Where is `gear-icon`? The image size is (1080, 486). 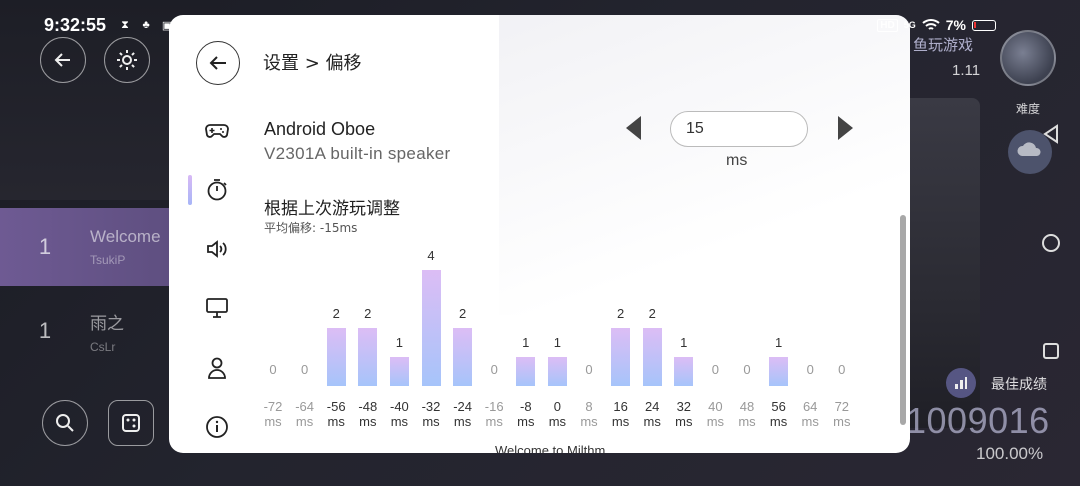 gear-icon is located at coordinates (127, 60).